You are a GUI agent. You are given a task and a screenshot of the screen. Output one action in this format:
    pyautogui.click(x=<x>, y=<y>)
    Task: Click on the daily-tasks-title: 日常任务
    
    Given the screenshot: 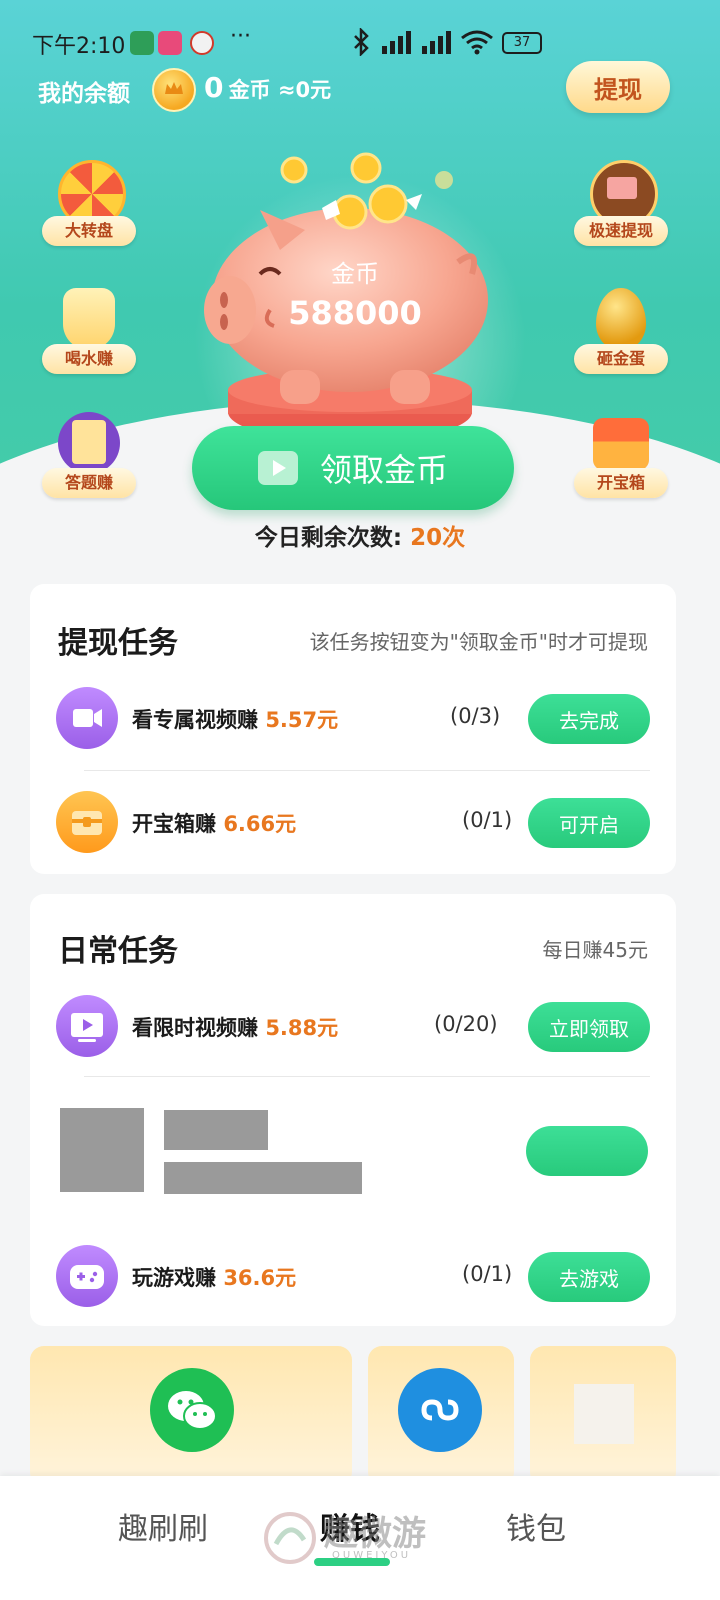 What is the action you would take?
    pyautogui.click(x=118, y=951)
    